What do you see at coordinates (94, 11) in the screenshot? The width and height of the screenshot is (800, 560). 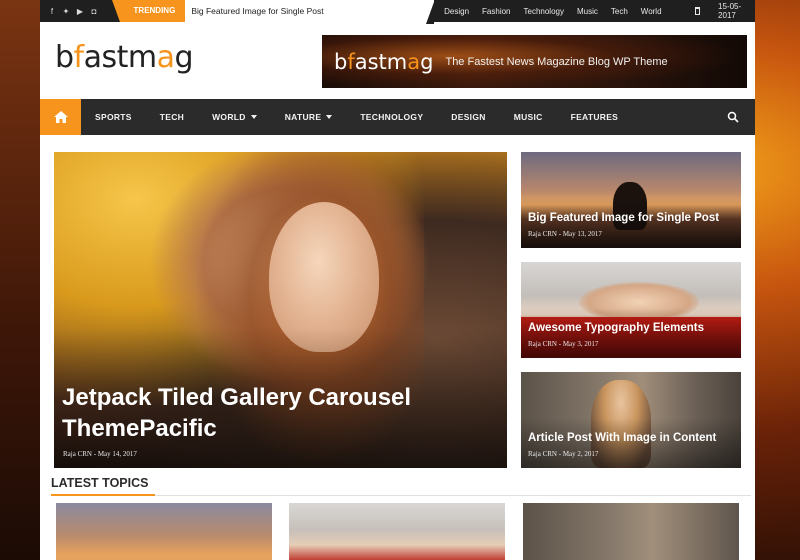 I see `instagram-icon: ◘` at bounding box center [94, 11].